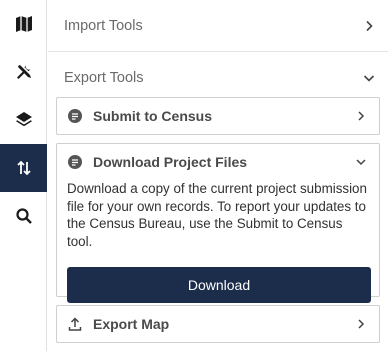 The width and height of the screenshot is (388, 351). I want to click on transfer-button, so click(23, 168).